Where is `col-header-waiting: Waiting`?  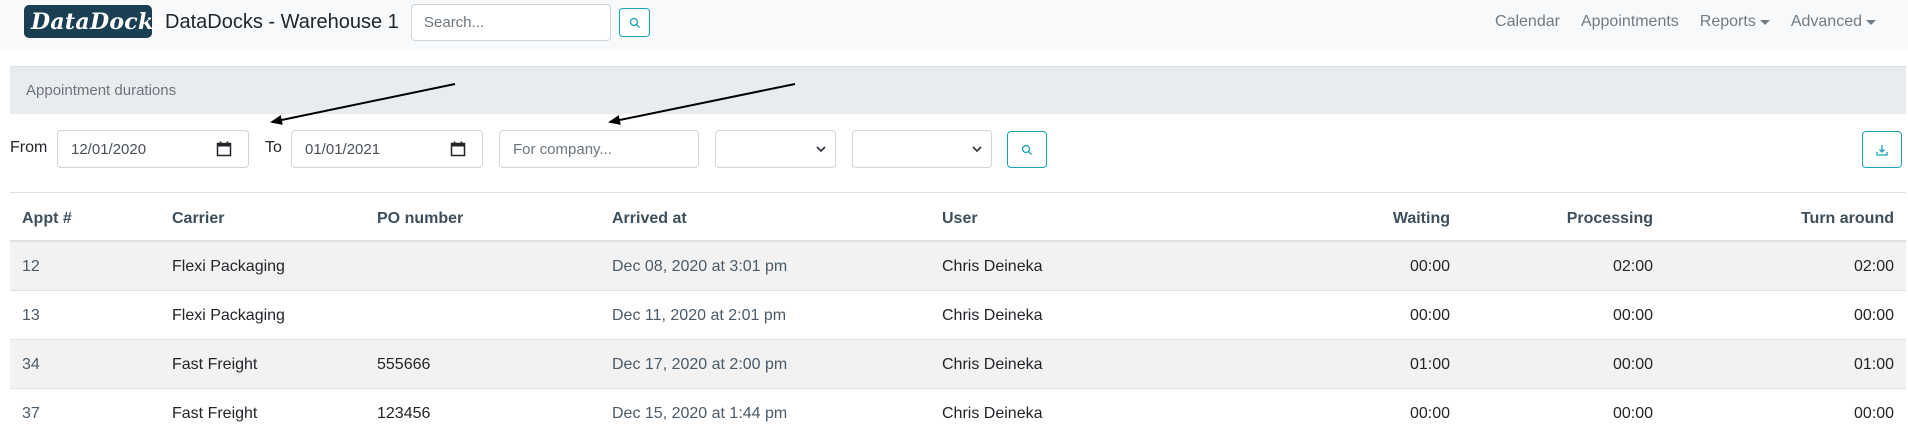 col-header-waiting: Waiting is located at coordinates (1421, 219).